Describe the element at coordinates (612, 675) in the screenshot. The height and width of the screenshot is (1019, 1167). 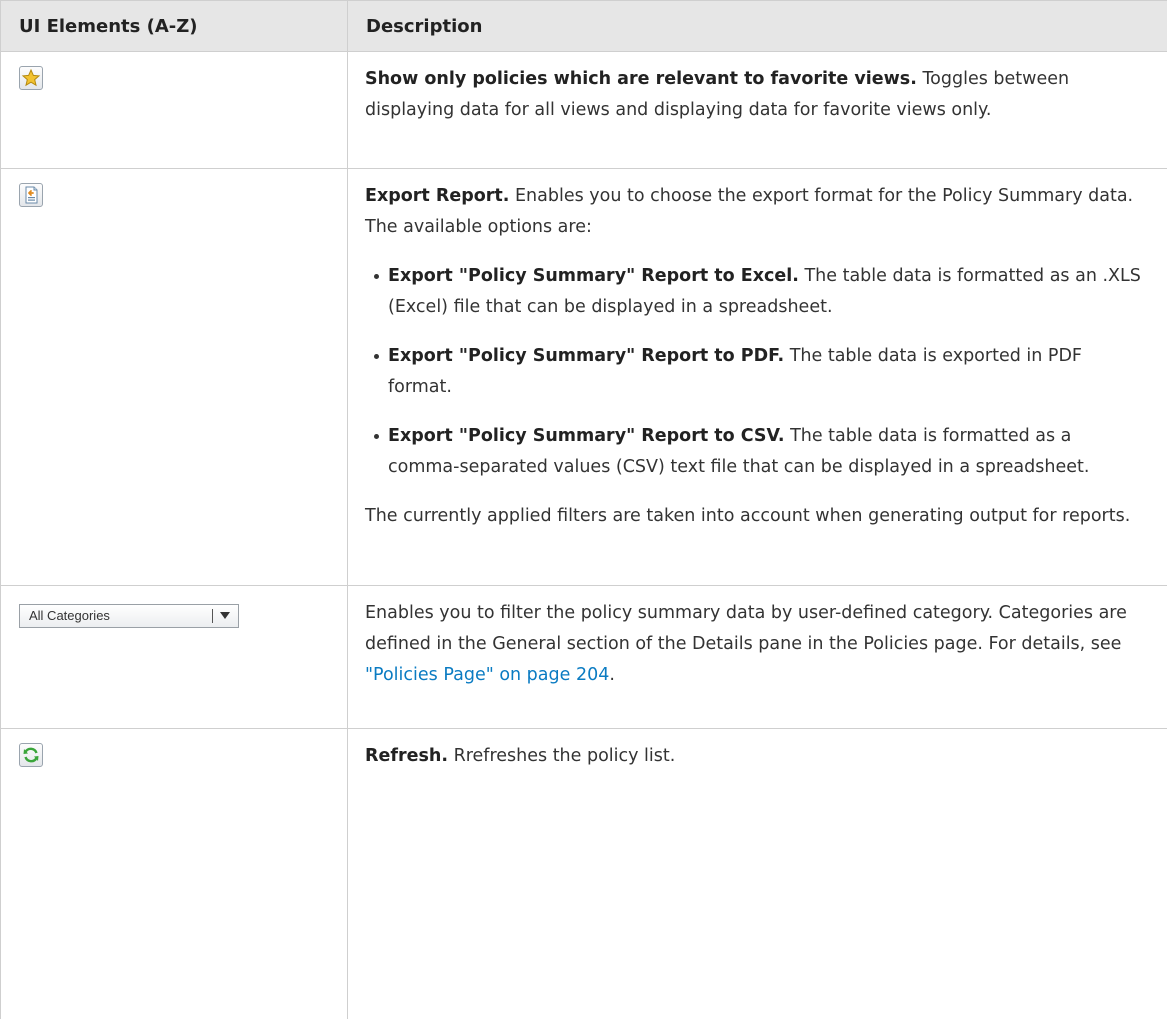
I see `categories-text-end: .` at that location.